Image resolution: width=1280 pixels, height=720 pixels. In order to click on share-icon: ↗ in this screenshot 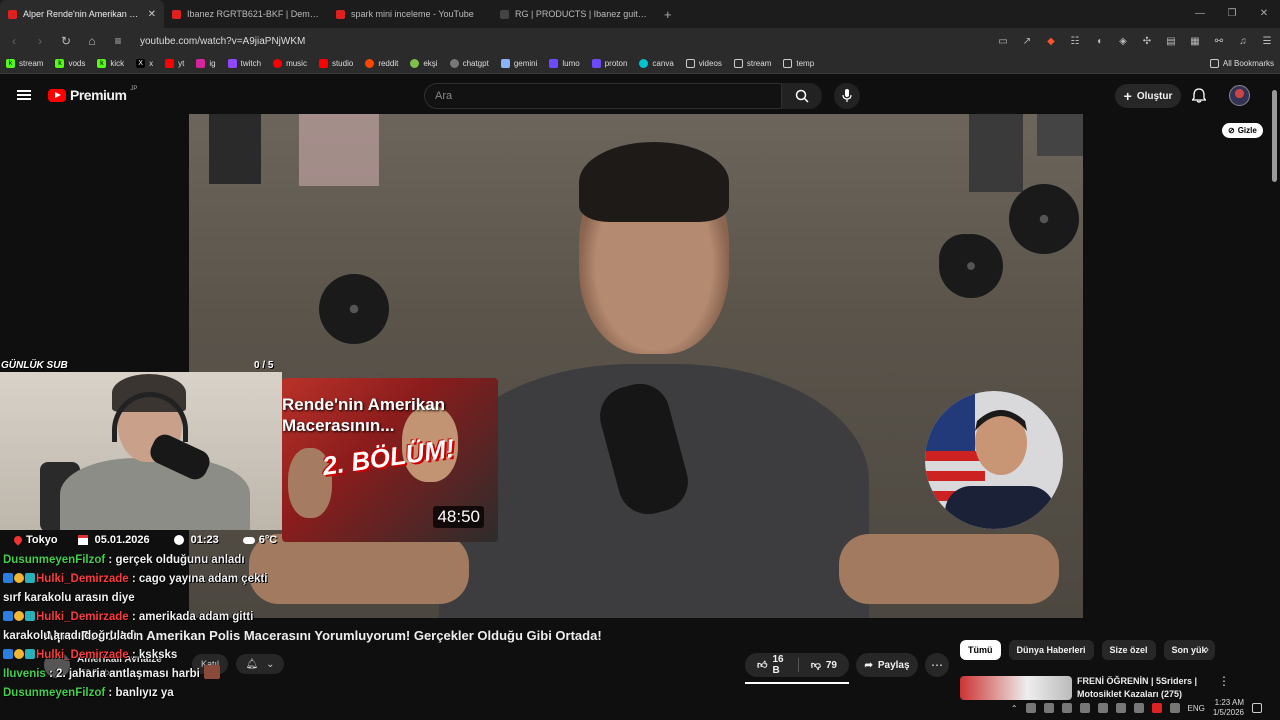, I will do `click(1027, 41)`.